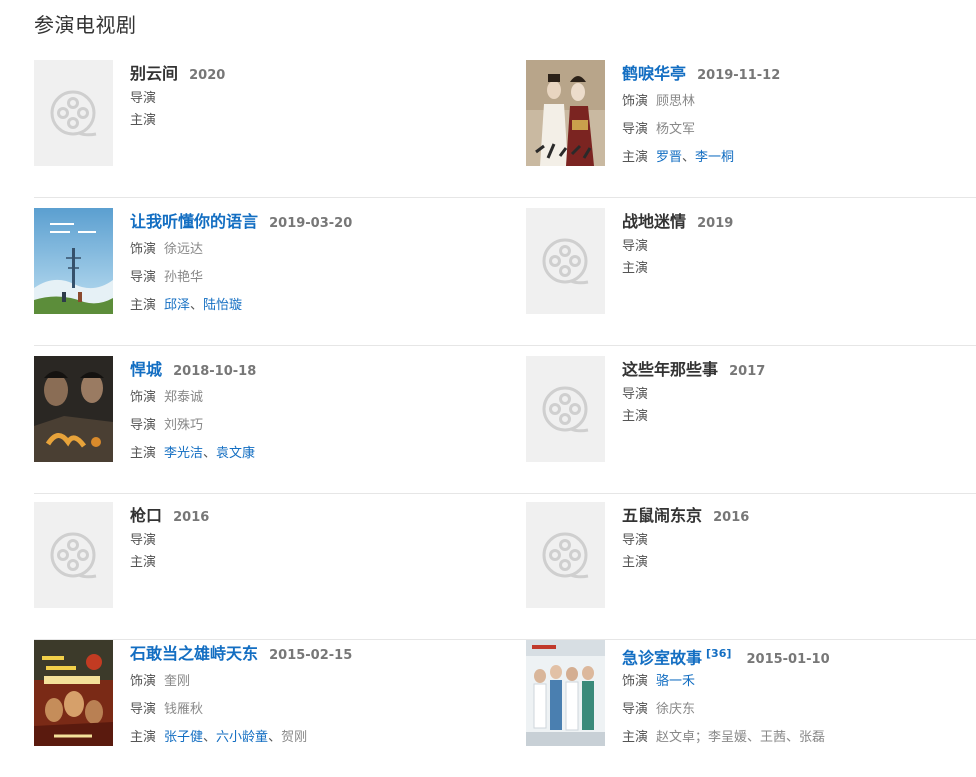  I want to click on landscape-poster-icon, so click(73, 261).